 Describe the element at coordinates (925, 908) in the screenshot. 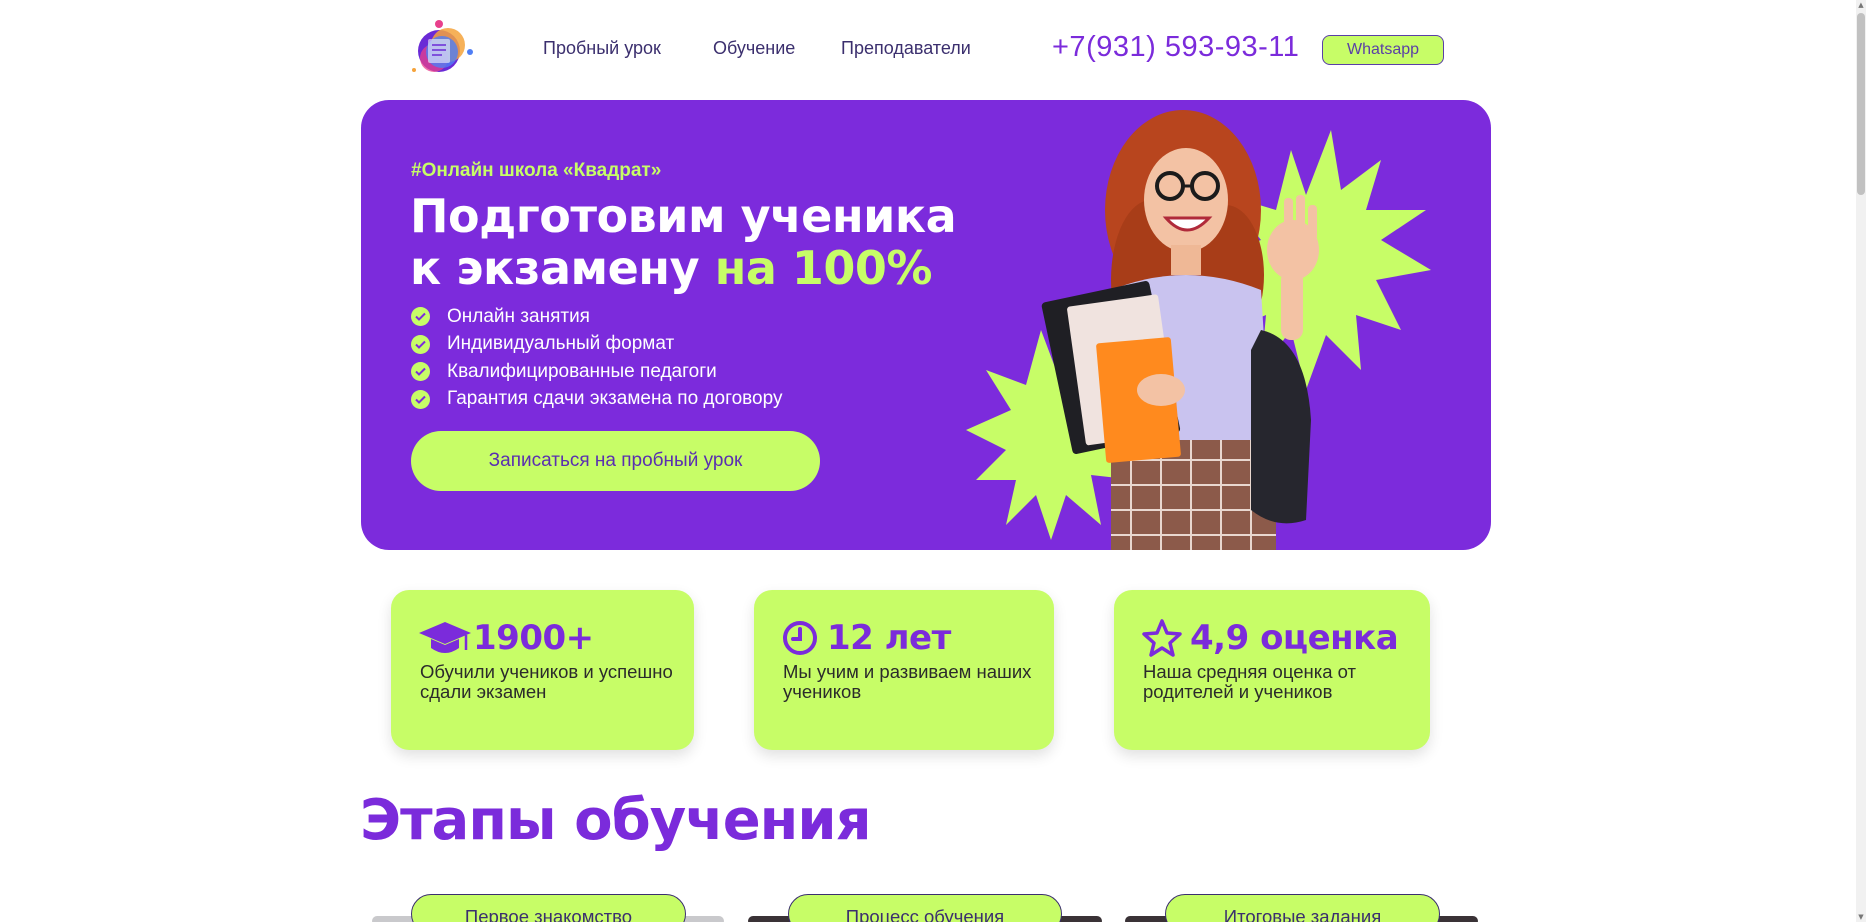

I see `stage-tab-learning-process: Процесс обучения` at that location.